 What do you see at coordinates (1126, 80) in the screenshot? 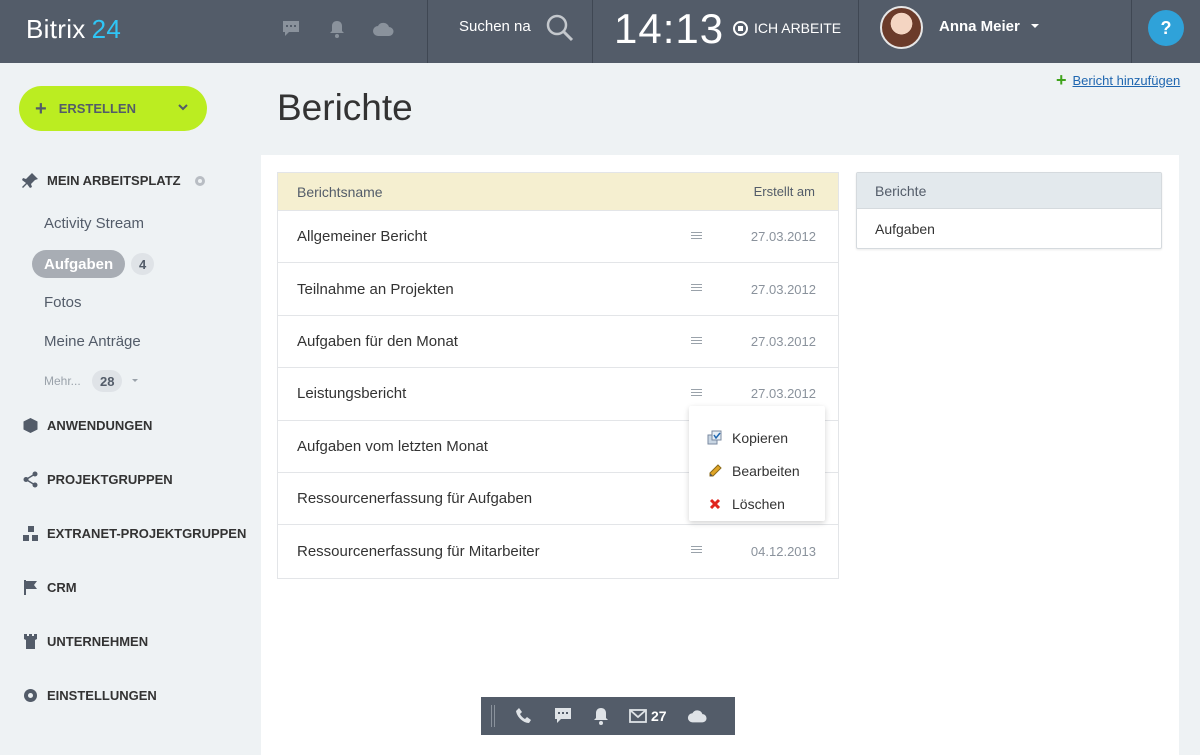
I see `add-report-label: Bericht hinzufügen` at bounding box center [1126, 80].